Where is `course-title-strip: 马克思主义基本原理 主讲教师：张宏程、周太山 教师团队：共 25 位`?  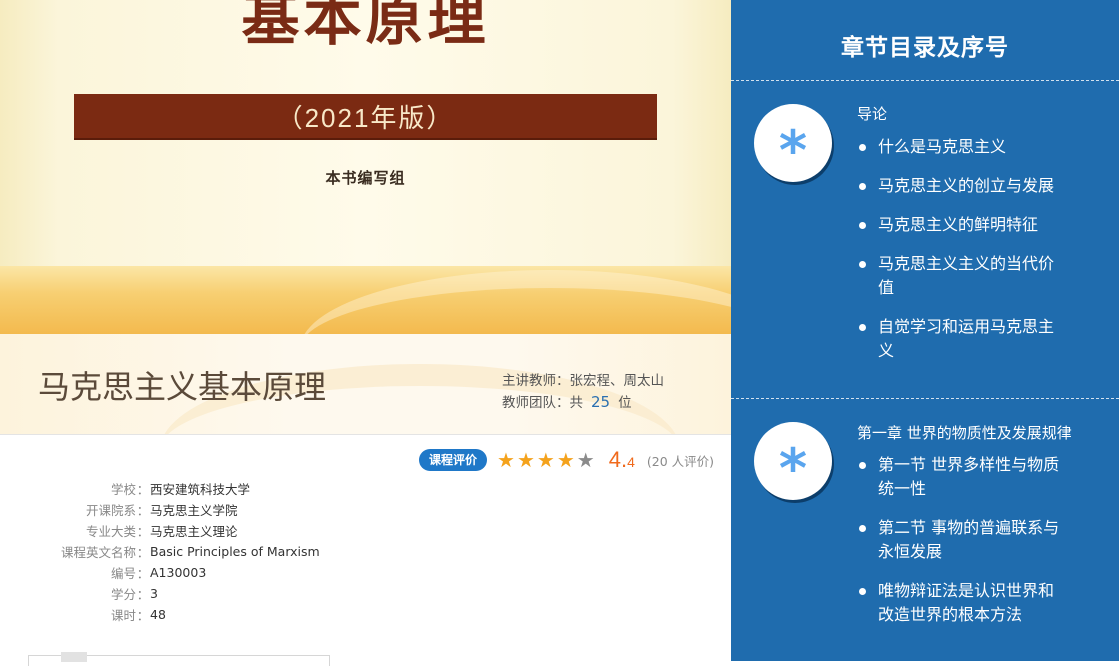
course-title-strip: 马克思主义基本原理 主讲教师：张宏程、周太山 教师团队：共 25 位 is located at coordinates (365, 384).